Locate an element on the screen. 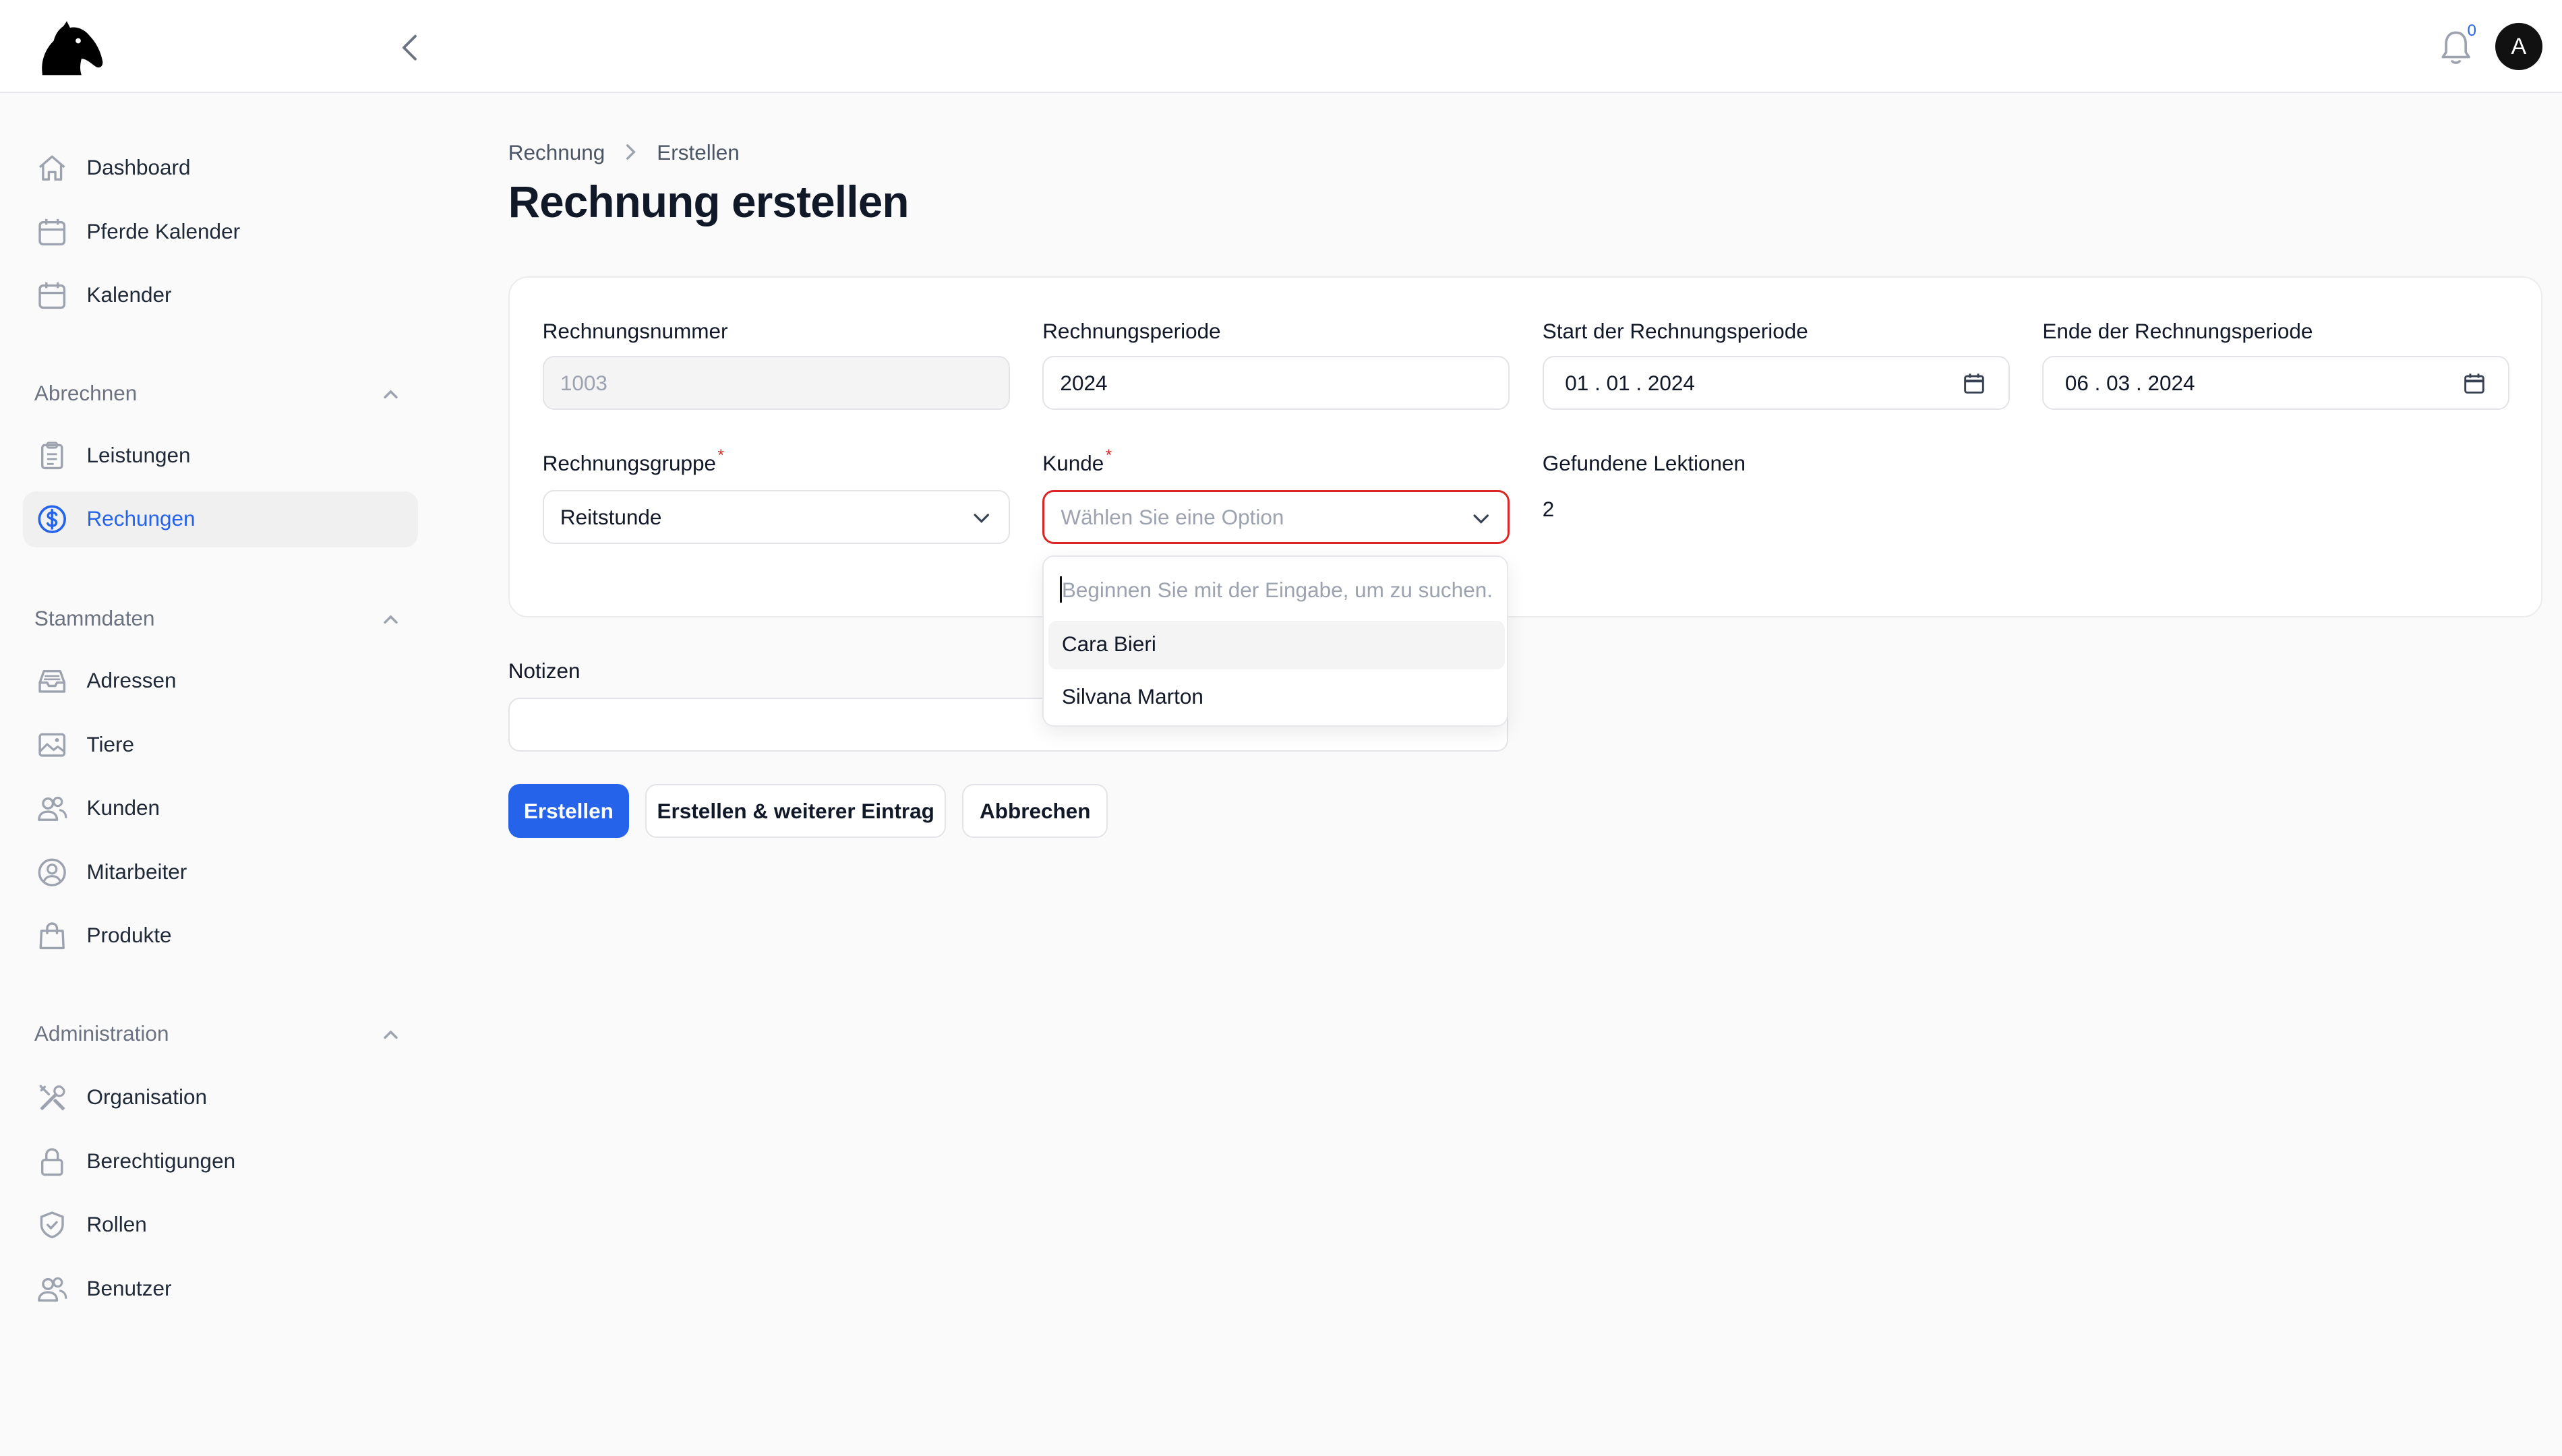 The image size is (2562, 1456). sidebar-item-organisation: Organisation is located at coordinates (221, 1097).